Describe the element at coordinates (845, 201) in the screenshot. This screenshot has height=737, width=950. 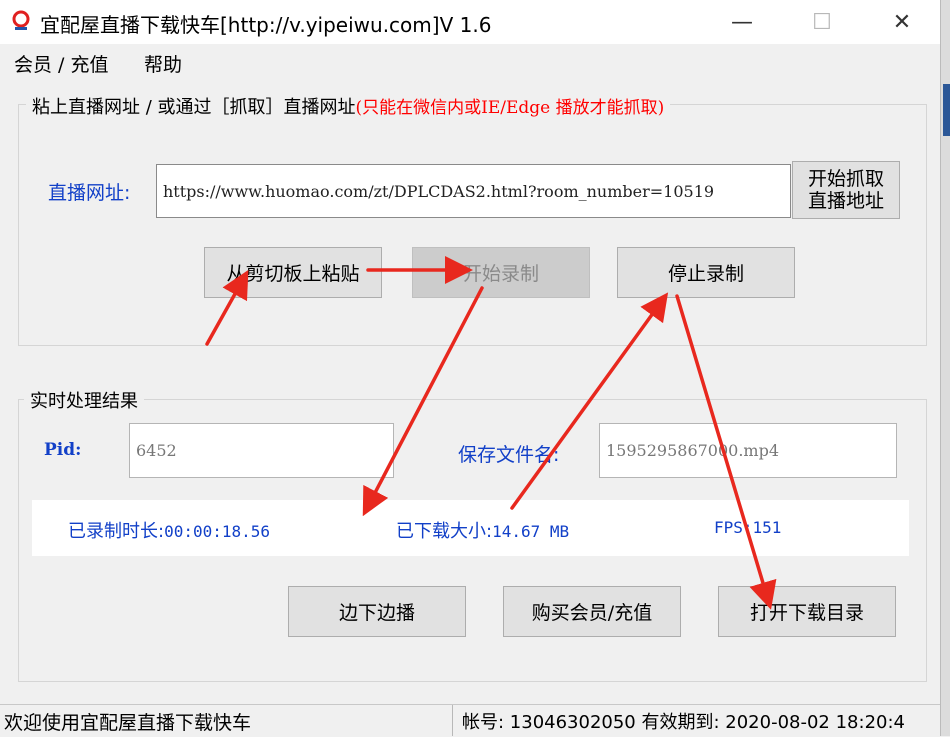
I see `grab-url-button-line2: 直播地址` at that location.